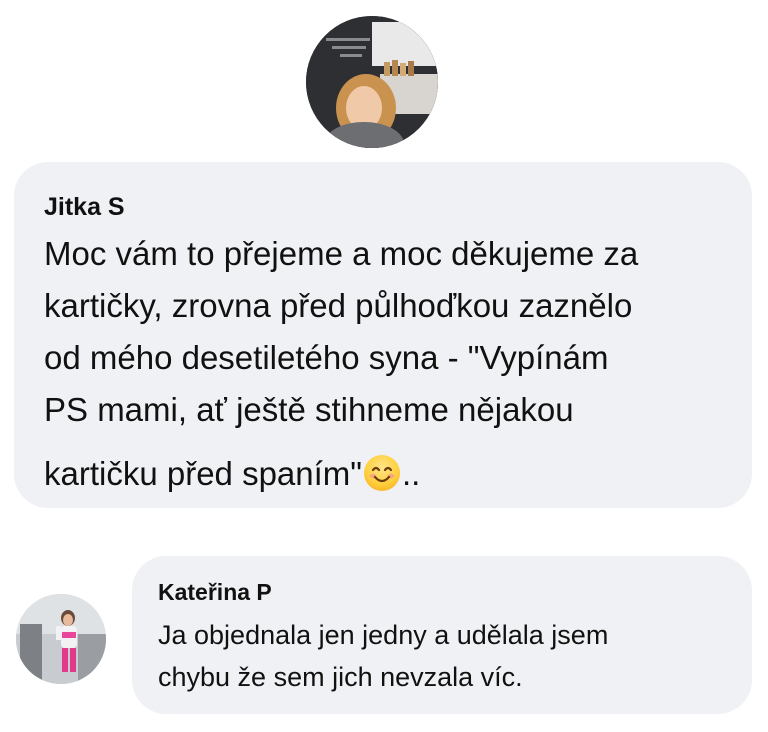  I want to click on comment-line: chybu že sem jich nevzala víc., so click(340, 677).